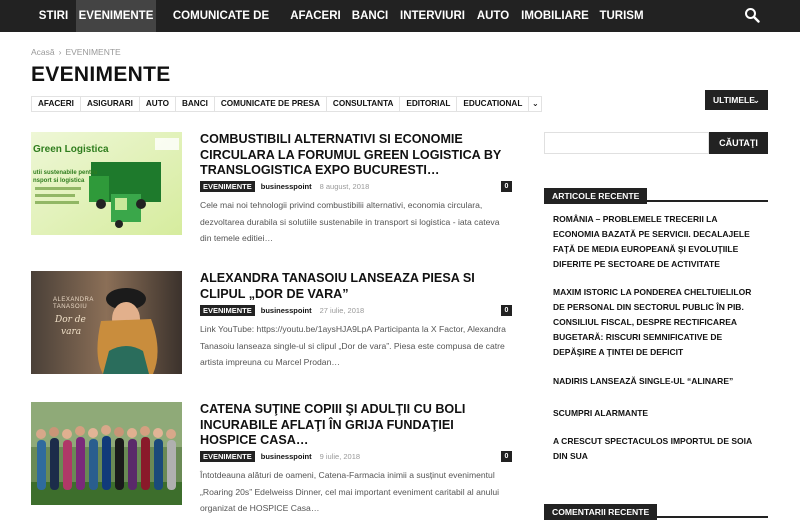  Describe the element at coordinates (756, 100) in the screenshot. I see `chevron-down-icon: ⌄` at that location.